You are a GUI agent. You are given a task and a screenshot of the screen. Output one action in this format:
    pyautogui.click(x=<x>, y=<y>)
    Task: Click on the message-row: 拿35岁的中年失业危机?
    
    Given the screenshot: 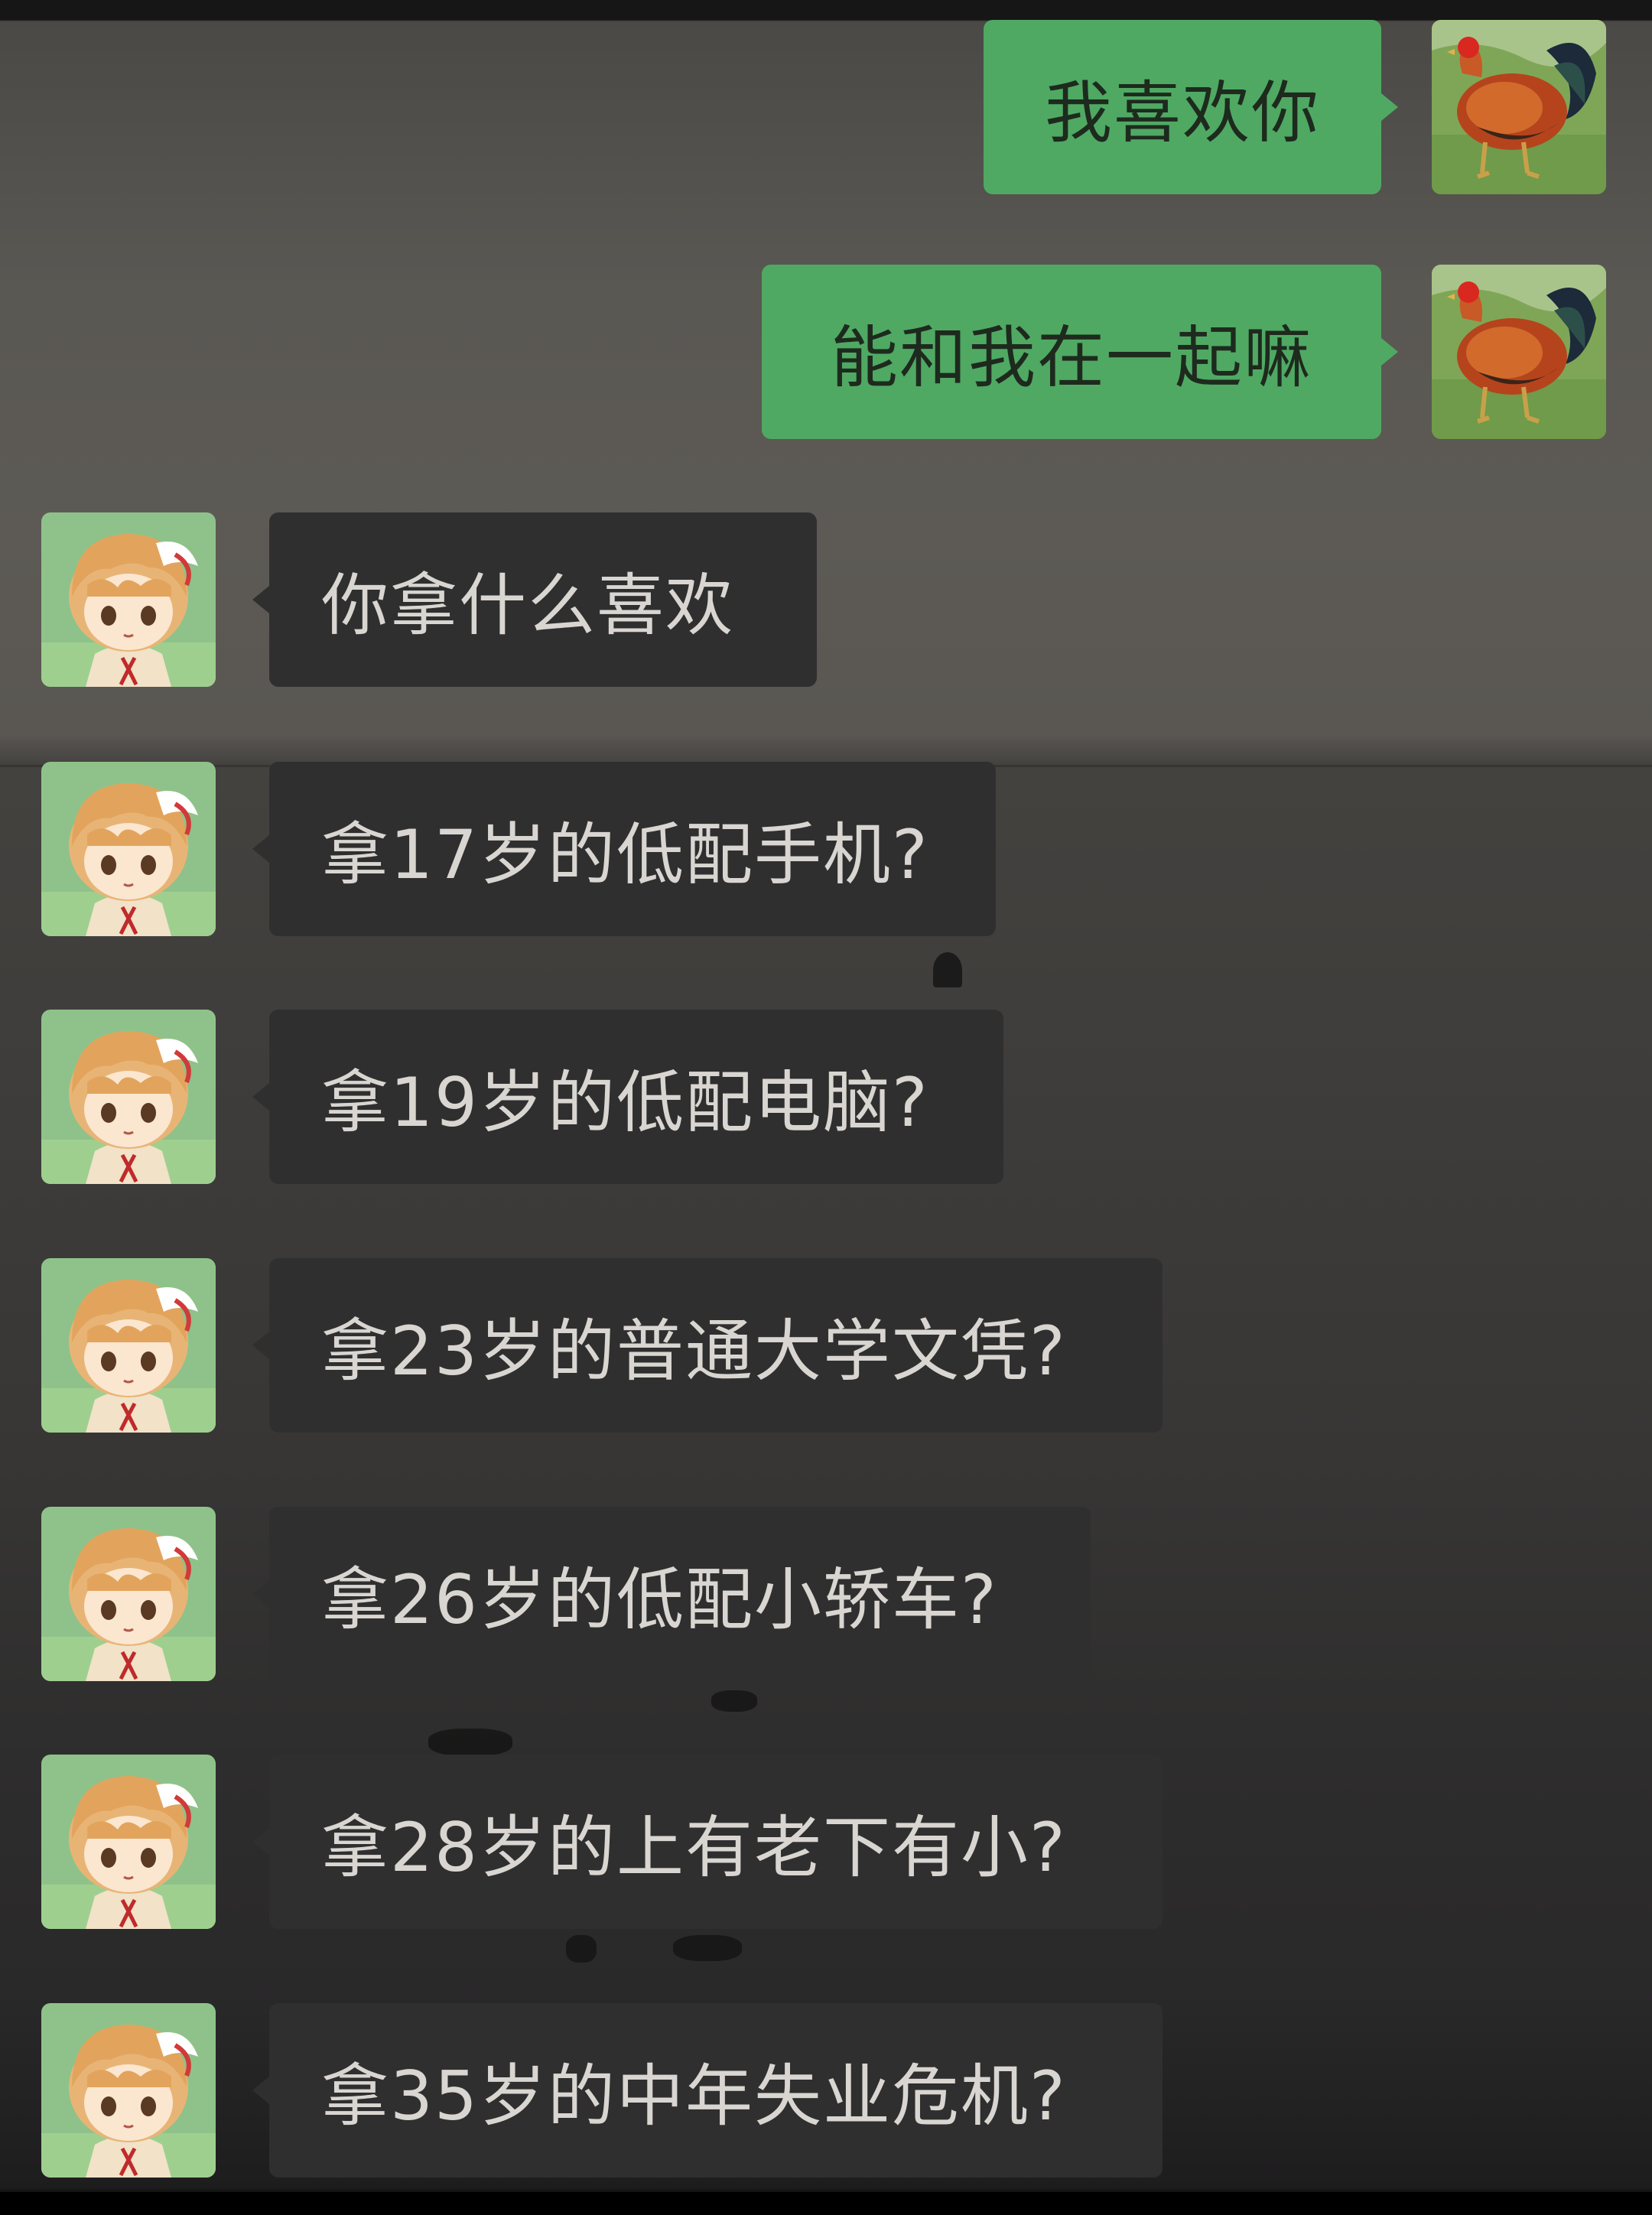 What is the action you would take?
    pyautogui.click(x=826, y=2091)
    